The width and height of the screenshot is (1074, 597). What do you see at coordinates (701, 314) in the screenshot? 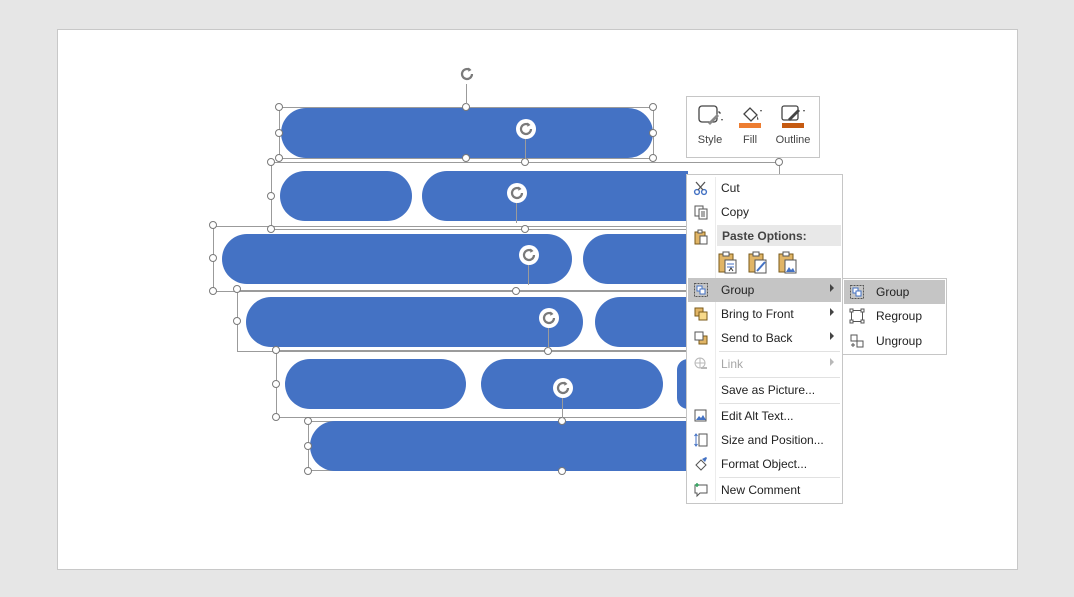
I see `bring-to-front-icon` at bounding box center [701, 314].